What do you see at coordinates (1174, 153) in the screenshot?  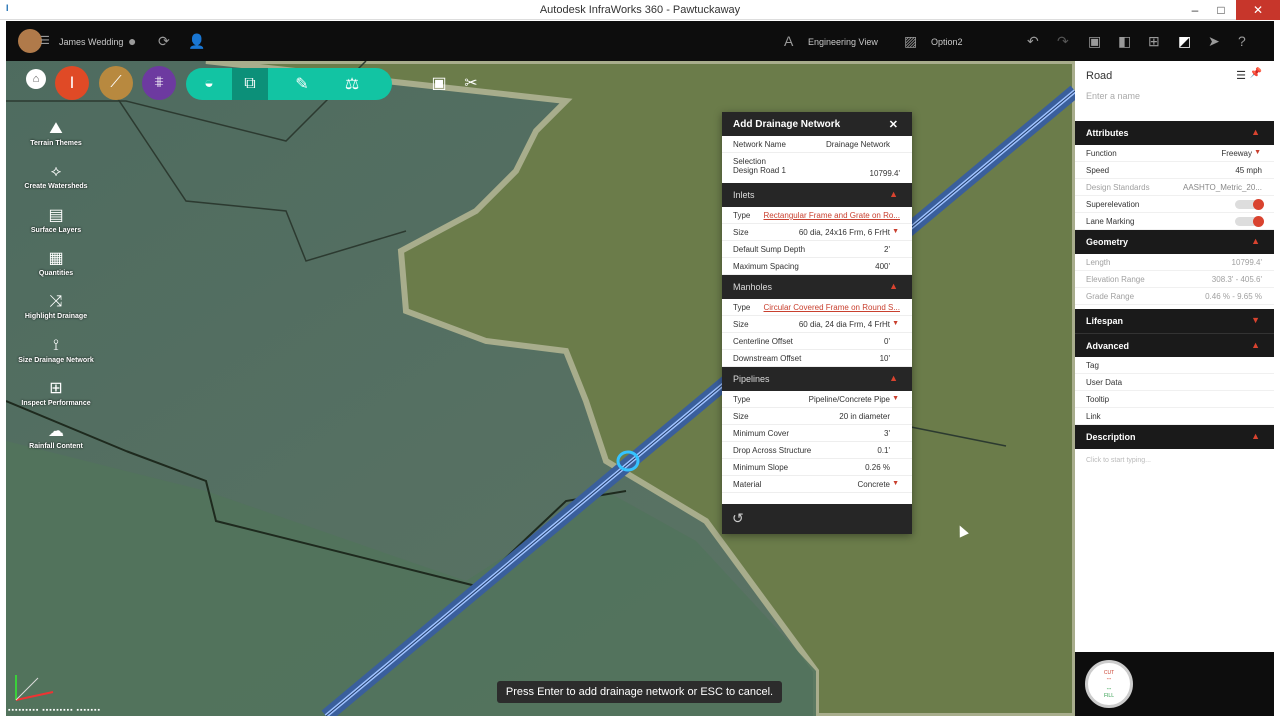 I see `function-row: Function Freeway ▼` at bounding box center [1174, 153].